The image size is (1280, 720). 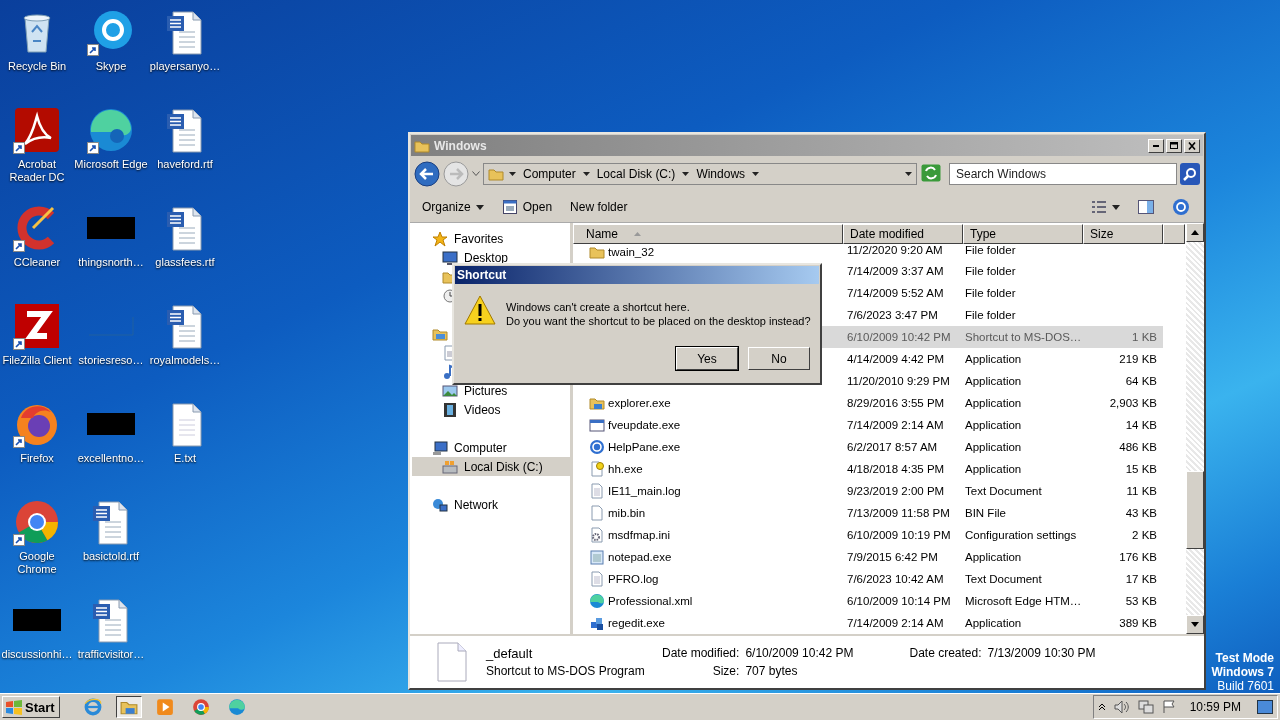 What do you see at coordinates (1021, 535) in the screenshot?
I see `type-cell-text: Configuration settings` at bounding box center [1021, 535].